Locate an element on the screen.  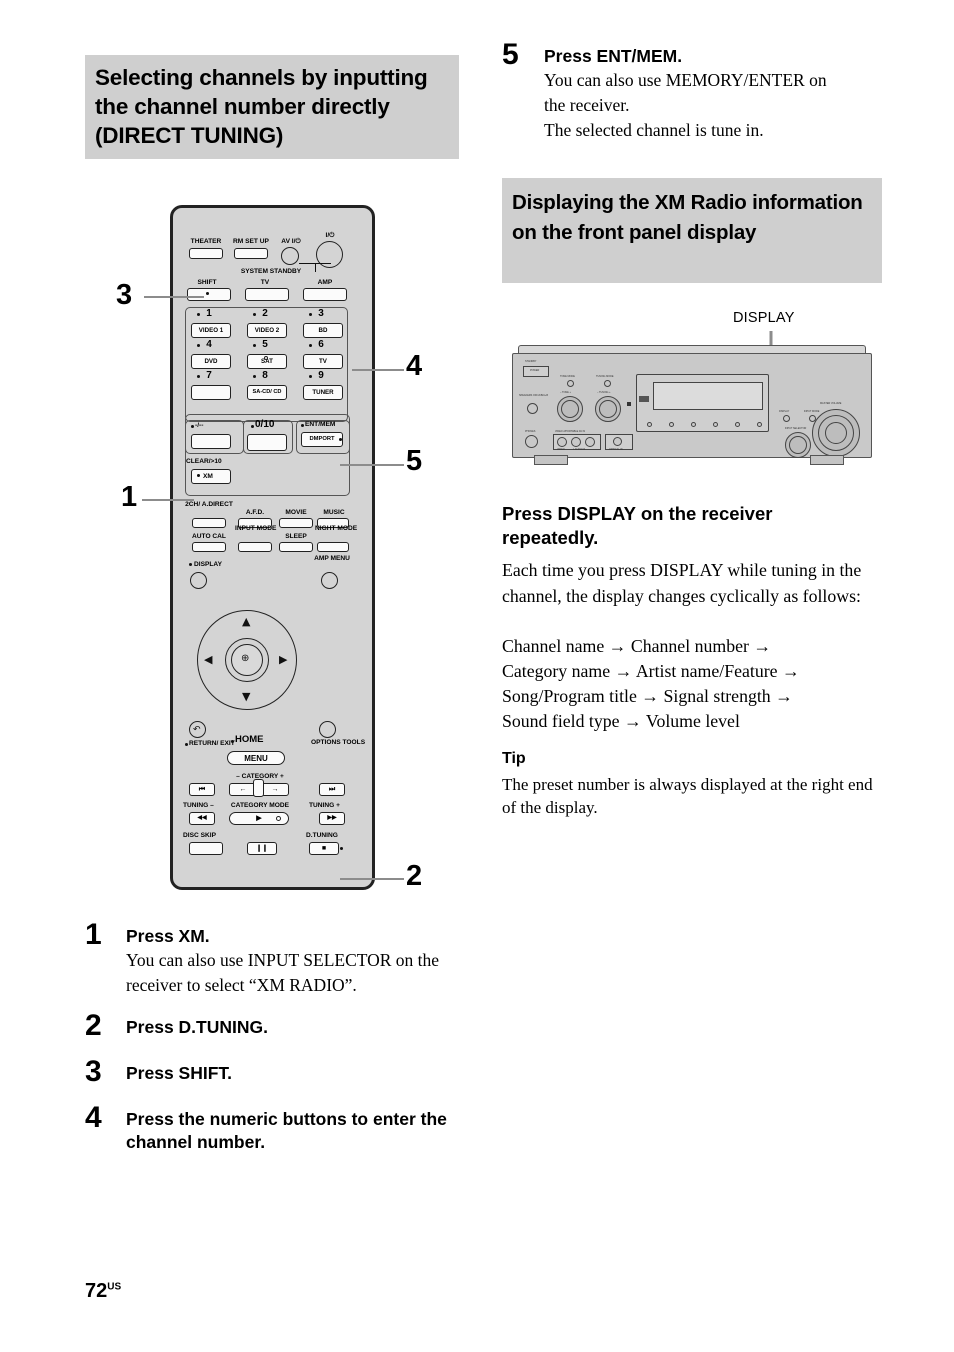
input-mode-micro-label: INPUT MODE is located at coordinates (812, 411).